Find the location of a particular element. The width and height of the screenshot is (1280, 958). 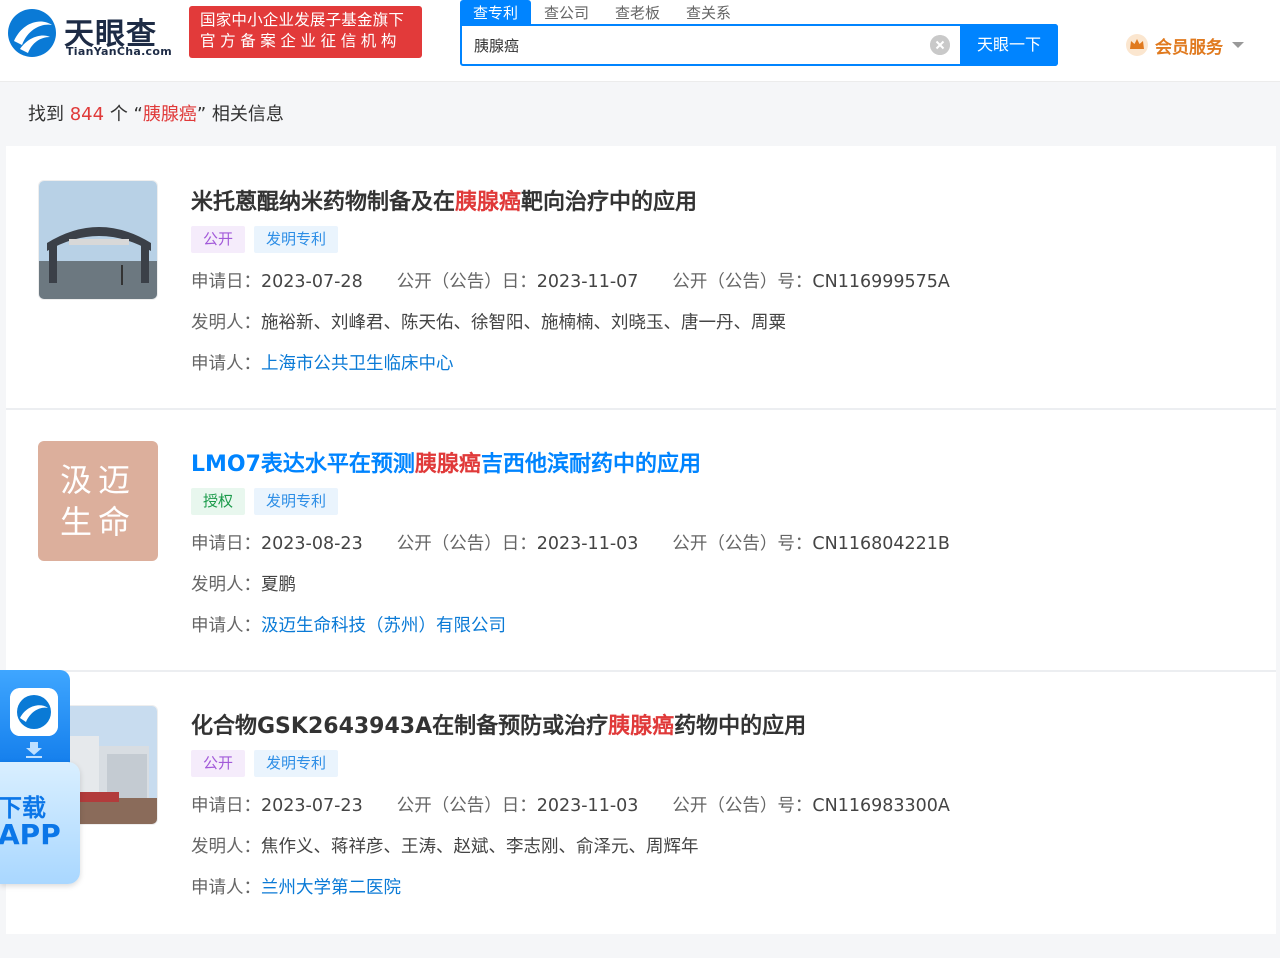

result-thumbnail is located at coordinates (98, 240).